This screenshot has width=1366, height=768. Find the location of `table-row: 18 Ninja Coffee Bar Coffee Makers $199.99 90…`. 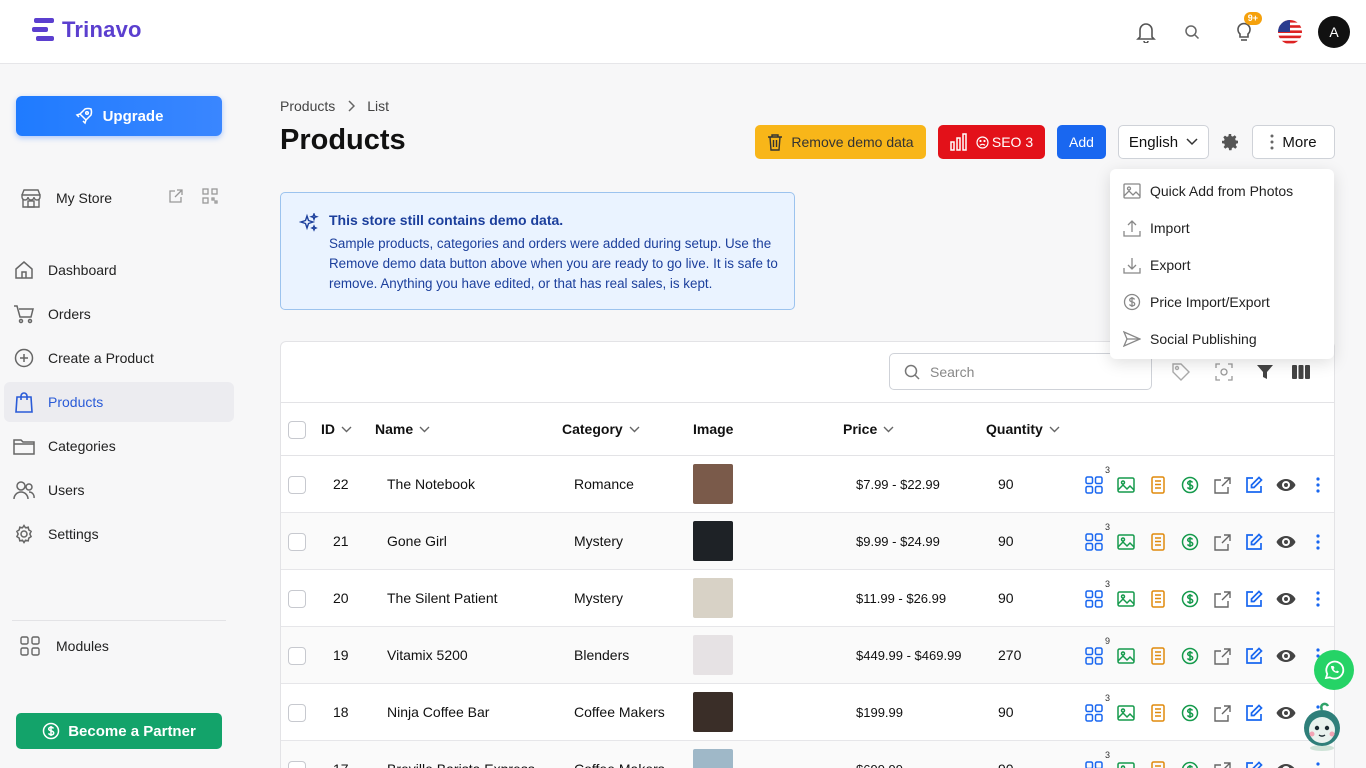

table-row: 18 Ninja Coffee Bar Coffee Makers $199.99 90… is located at coordinates (807, 712).